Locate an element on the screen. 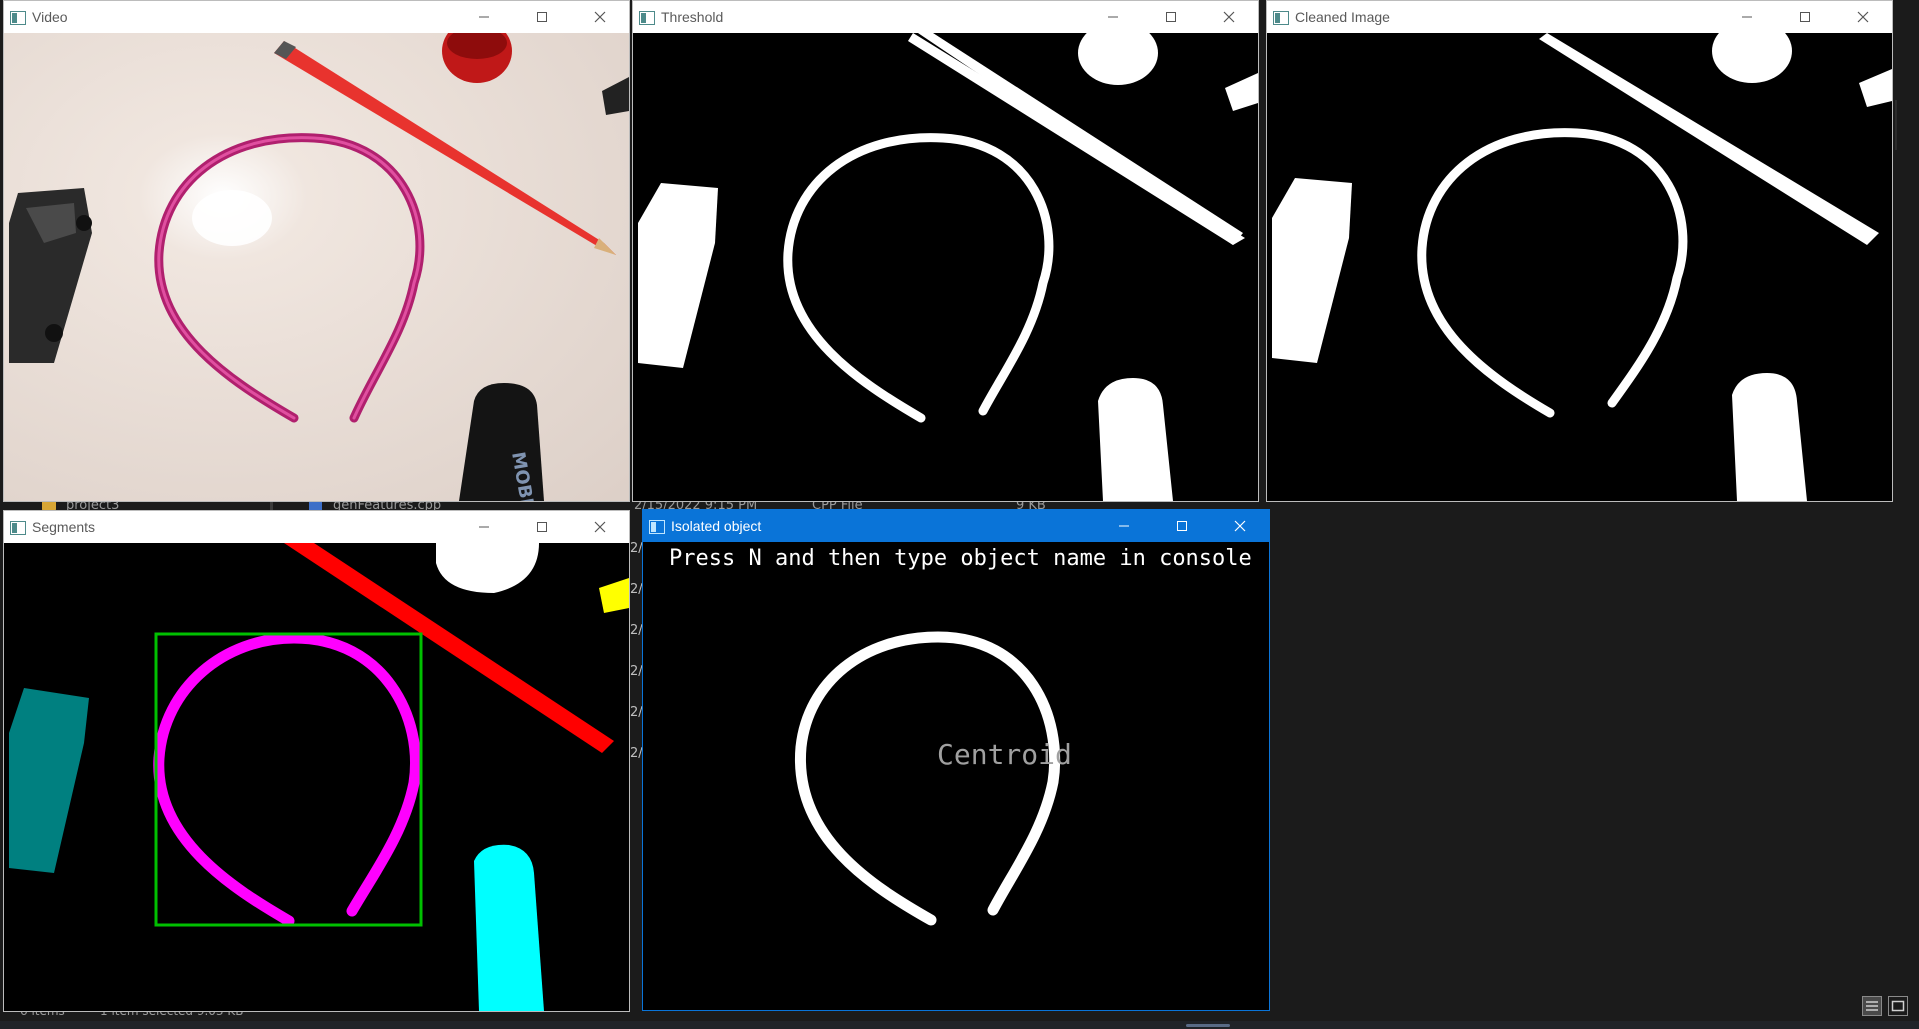 The image size is (1919, 1029). centroid-label: Centroid is located at coordinates (1004, 754).